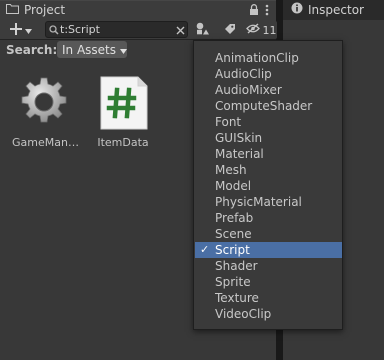 The height and width of the screenshot is (360, 384). Describe the element at coordinates (267, 11) in the screenshot. I see `more-options-icon` at that location.